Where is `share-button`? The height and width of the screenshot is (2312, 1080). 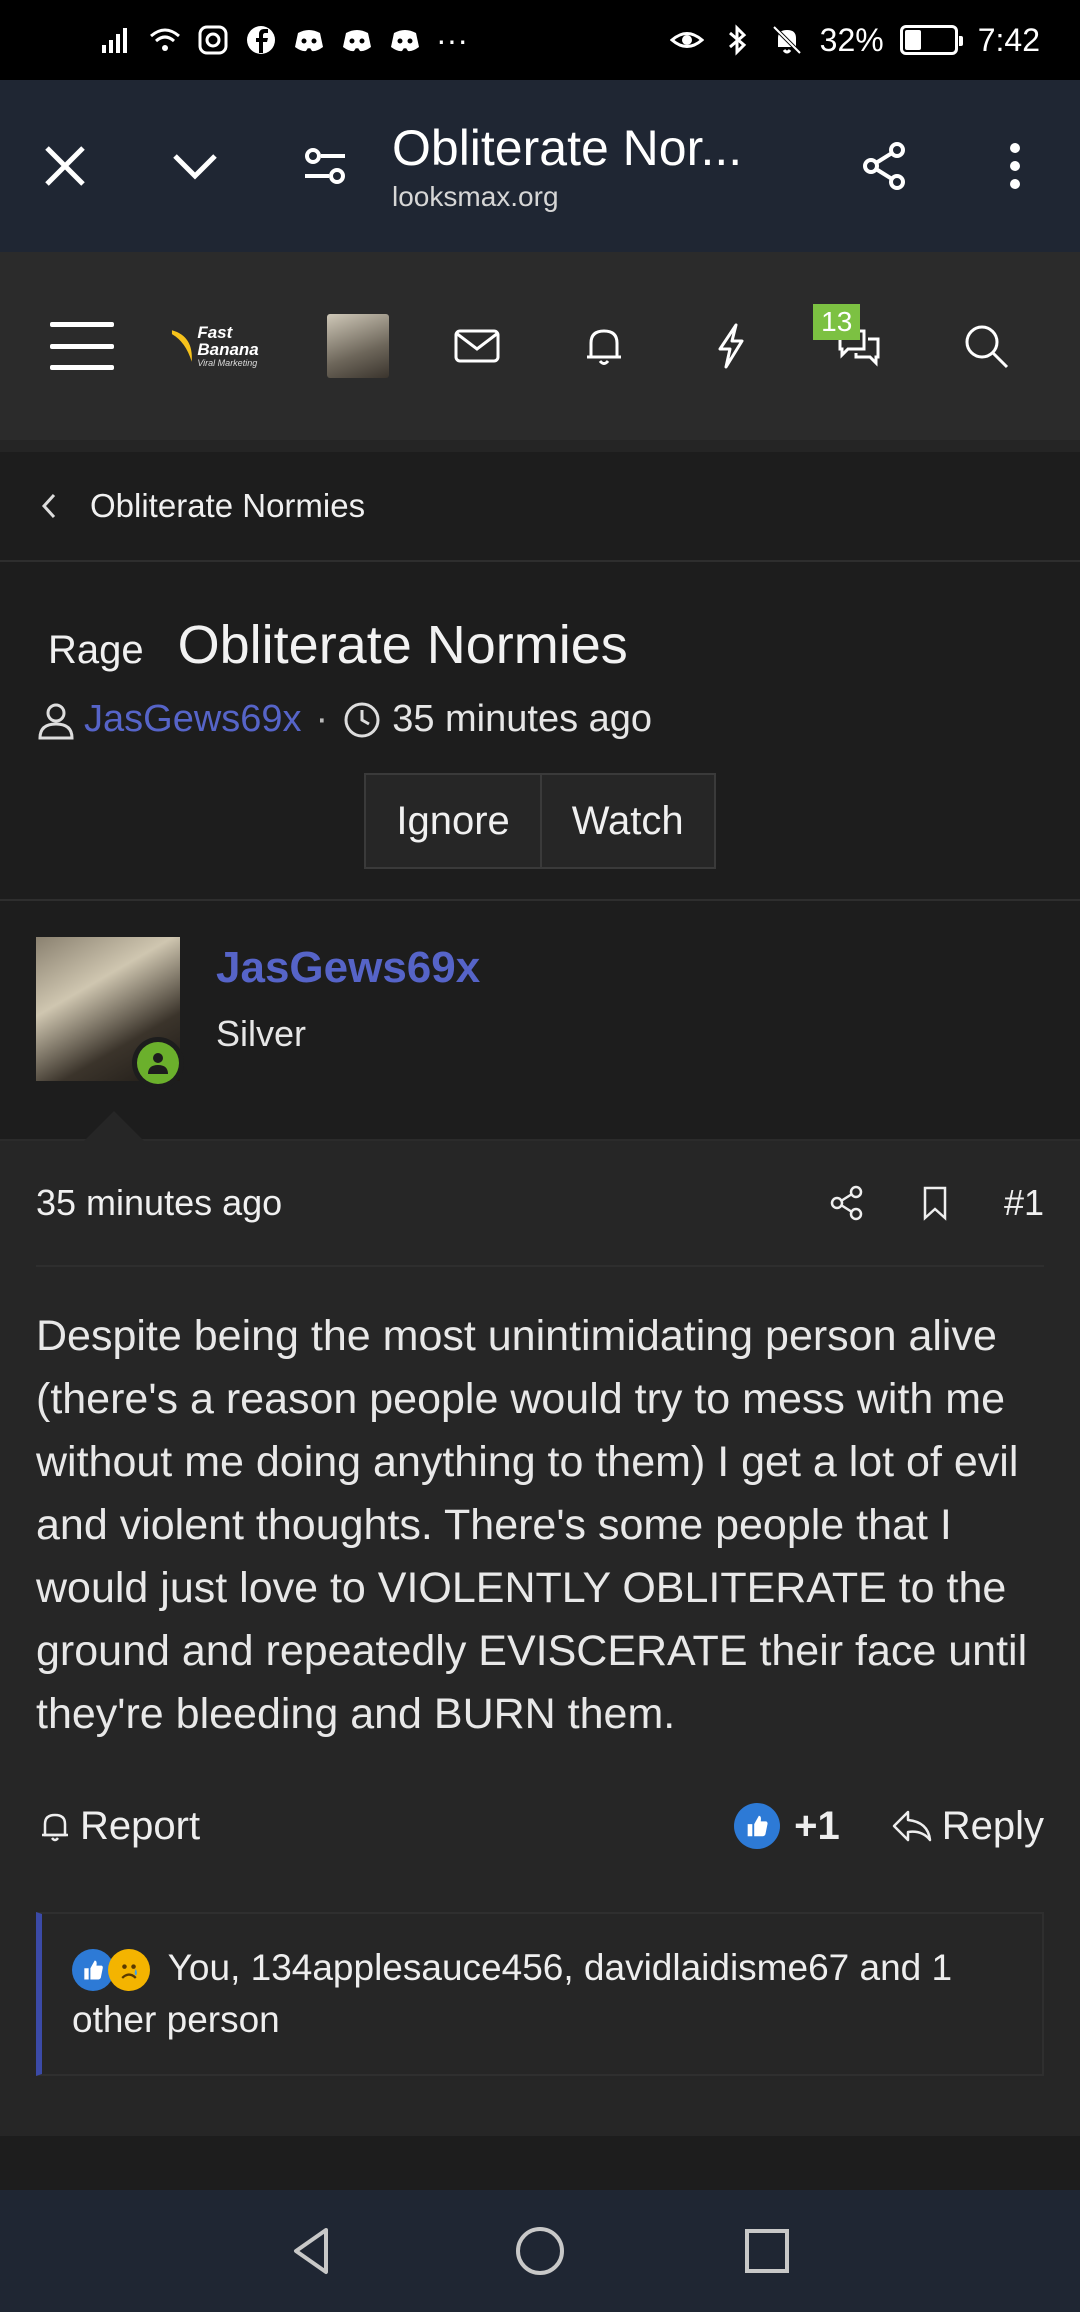
share-button is located at coordinates (885, 166).